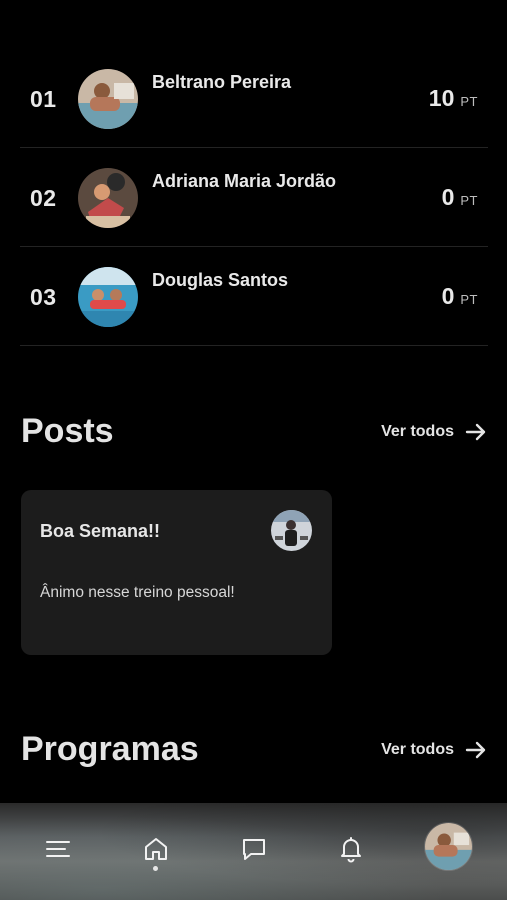 This screenshot has height=900, width=507. I want to click on score: 10 PT, so click(453, 98).